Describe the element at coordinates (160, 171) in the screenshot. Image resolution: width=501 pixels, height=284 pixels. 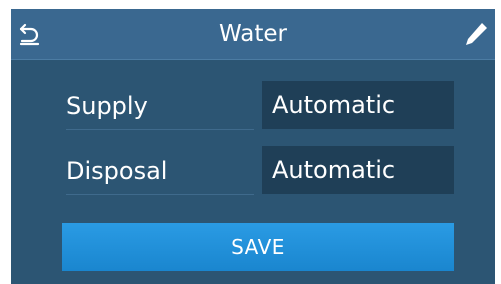
I see `disposal-label: Disposal` at that location.